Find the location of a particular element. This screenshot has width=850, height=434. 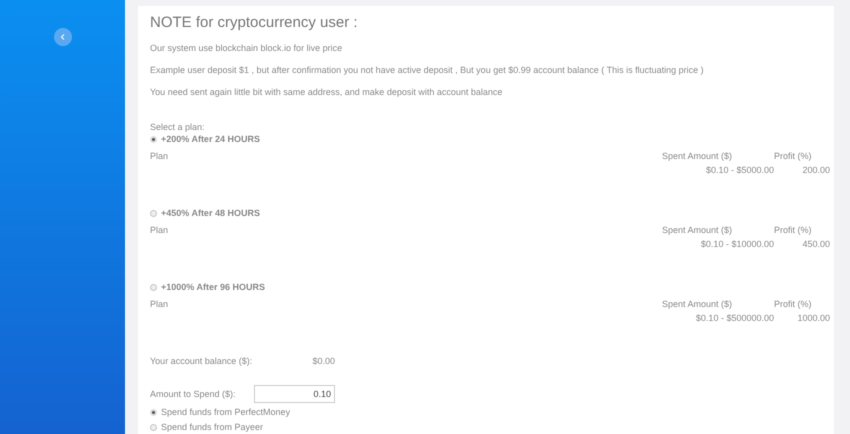

plan-name: +450% After 48 HOURS is located at coordinates (210, 213).